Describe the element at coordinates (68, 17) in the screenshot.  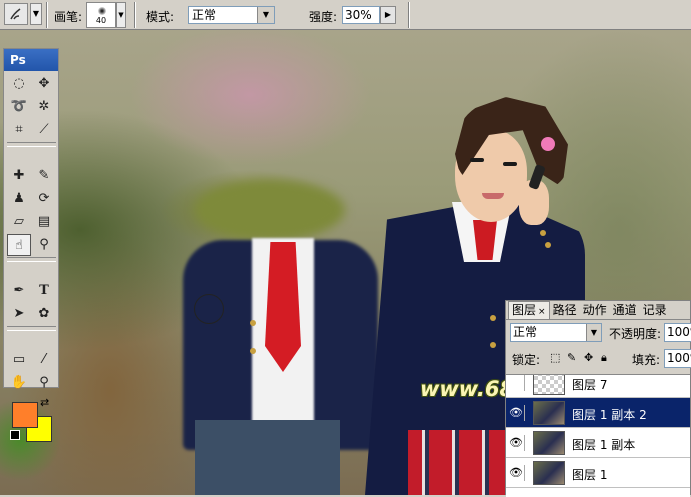
I see `brush-label: 画笔:` at that location.